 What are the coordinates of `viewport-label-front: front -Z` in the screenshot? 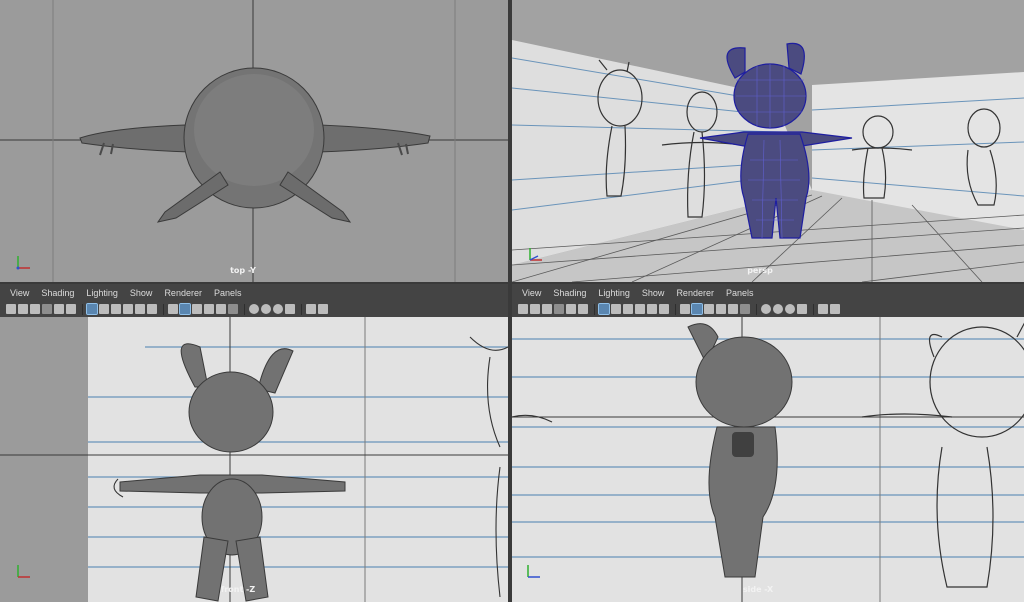 It's located at (238, 589).